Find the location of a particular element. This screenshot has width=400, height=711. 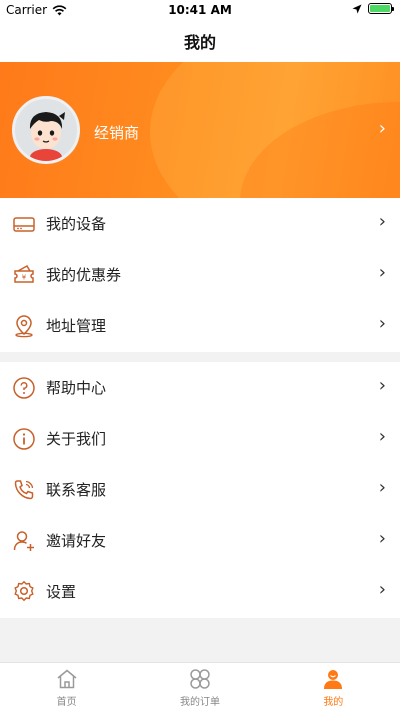

coupon-icon: ¥ is located at coordinates (24, 273).